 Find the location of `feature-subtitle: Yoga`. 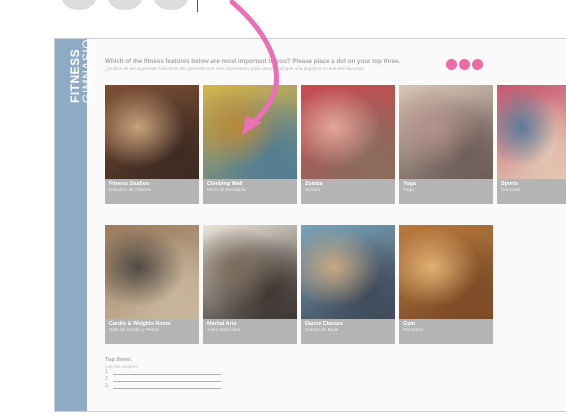

feature-subtitle: Yoga is located at coordinates (408, 190).